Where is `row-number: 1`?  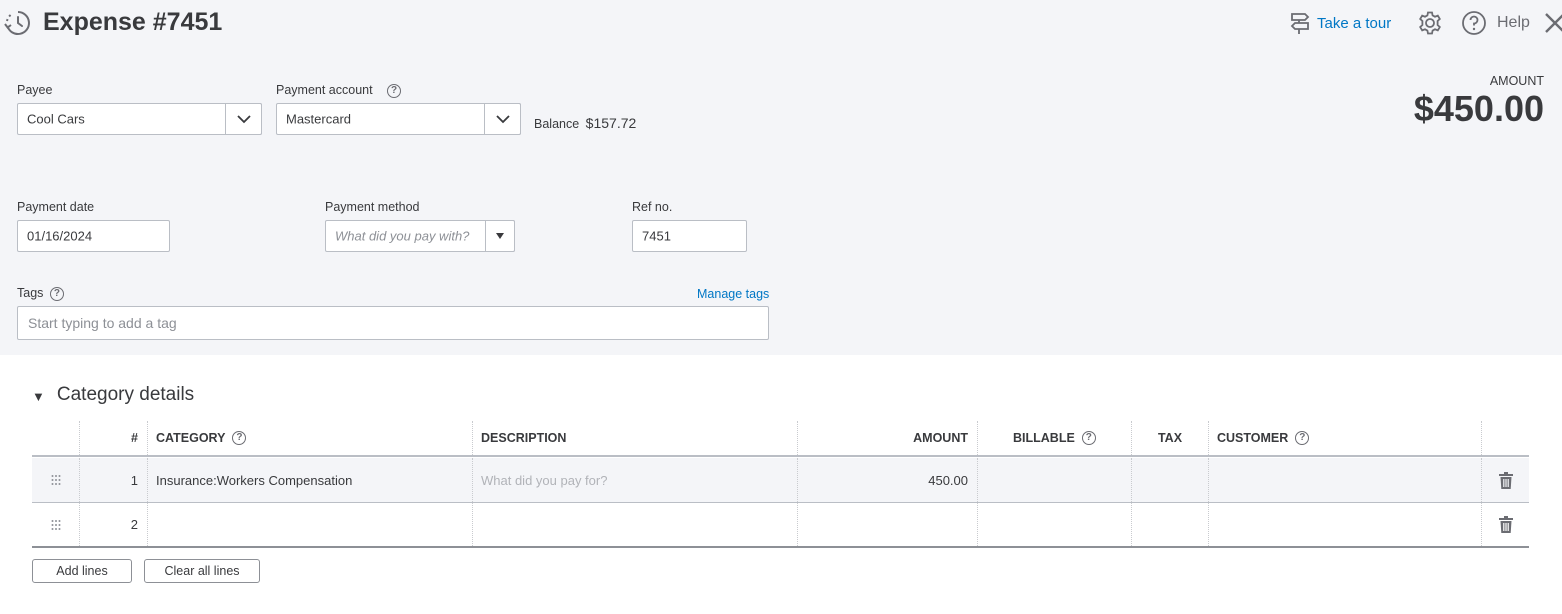
row-number: 1 is located at coordinates (114, 480).